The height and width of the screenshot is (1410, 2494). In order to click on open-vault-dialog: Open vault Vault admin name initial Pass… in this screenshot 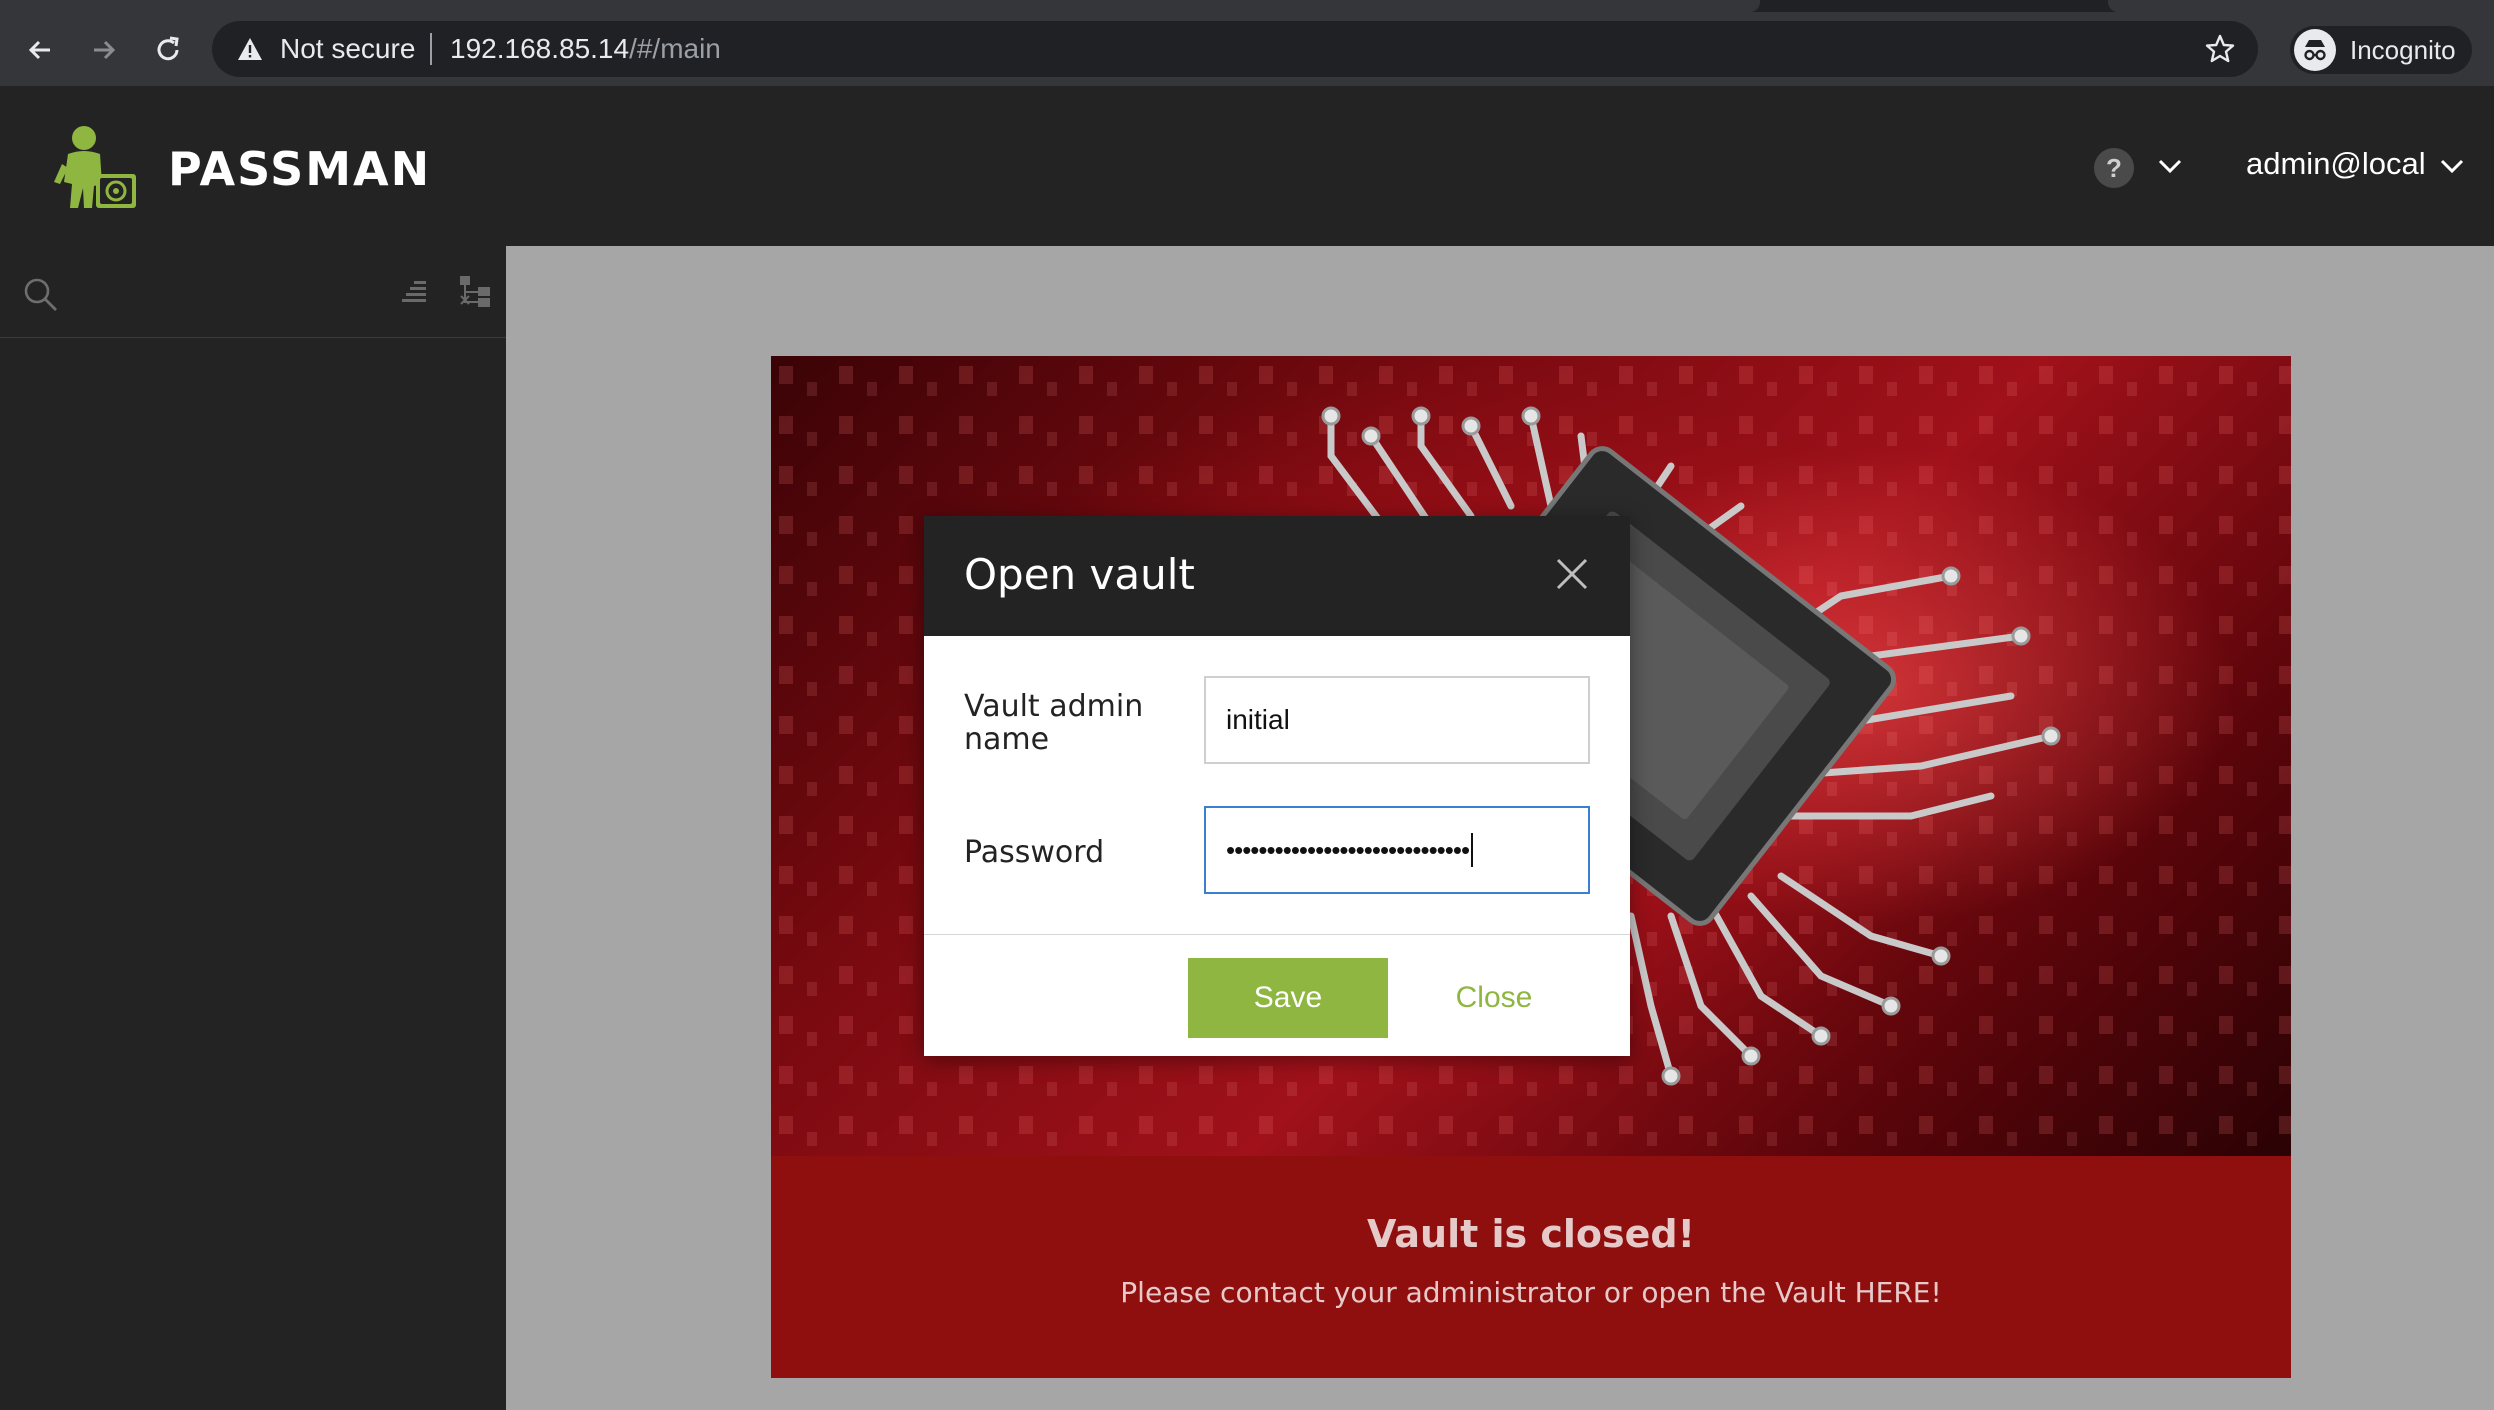, I will do `click(1277, 786)`.